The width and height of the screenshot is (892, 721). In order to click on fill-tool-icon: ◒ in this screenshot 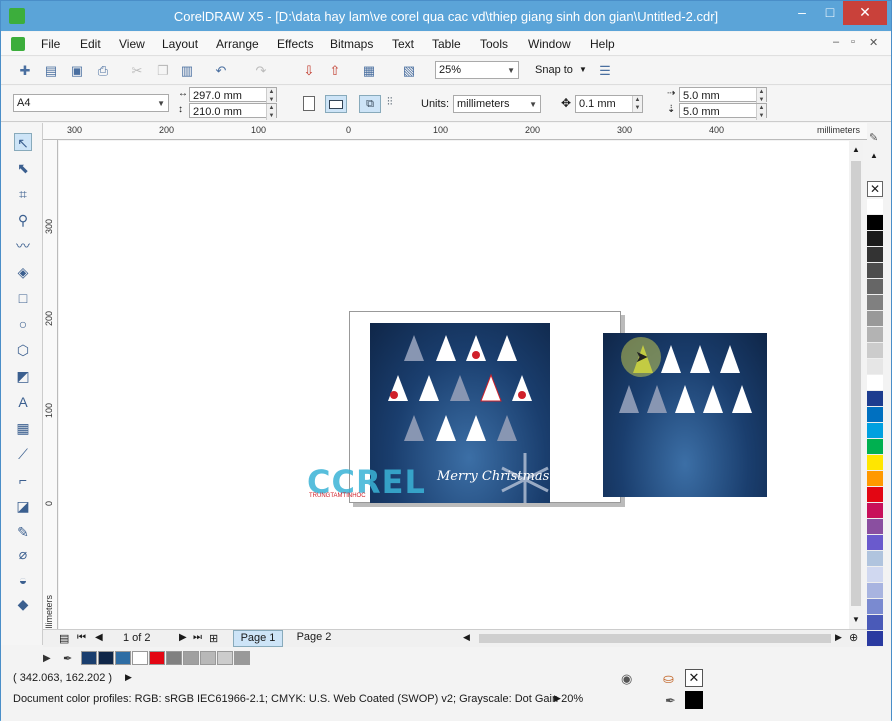, I will do `click(23, 580)`.